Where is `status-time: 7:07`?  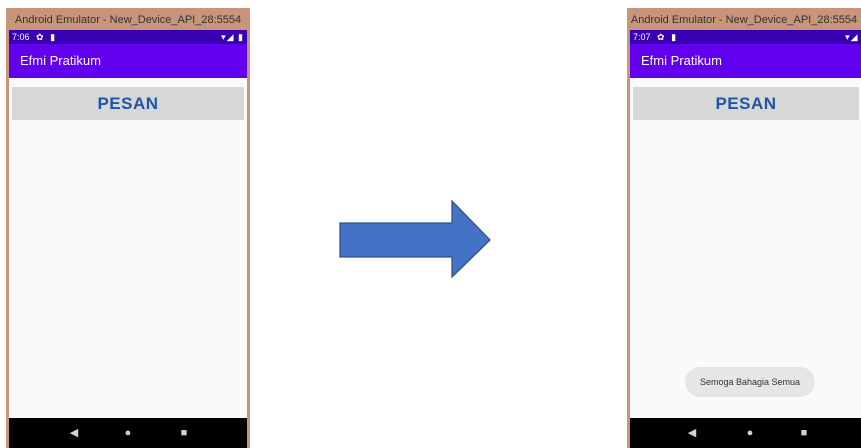 status-time: 7:07 is located at coordinates (642, 37).